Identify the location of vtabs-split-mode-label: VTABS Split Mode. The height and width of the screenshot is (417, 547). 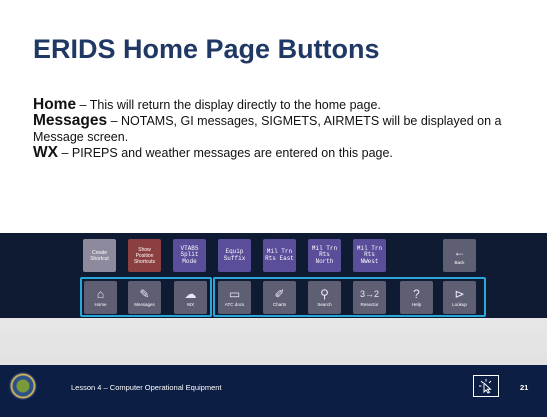
(189, 254).